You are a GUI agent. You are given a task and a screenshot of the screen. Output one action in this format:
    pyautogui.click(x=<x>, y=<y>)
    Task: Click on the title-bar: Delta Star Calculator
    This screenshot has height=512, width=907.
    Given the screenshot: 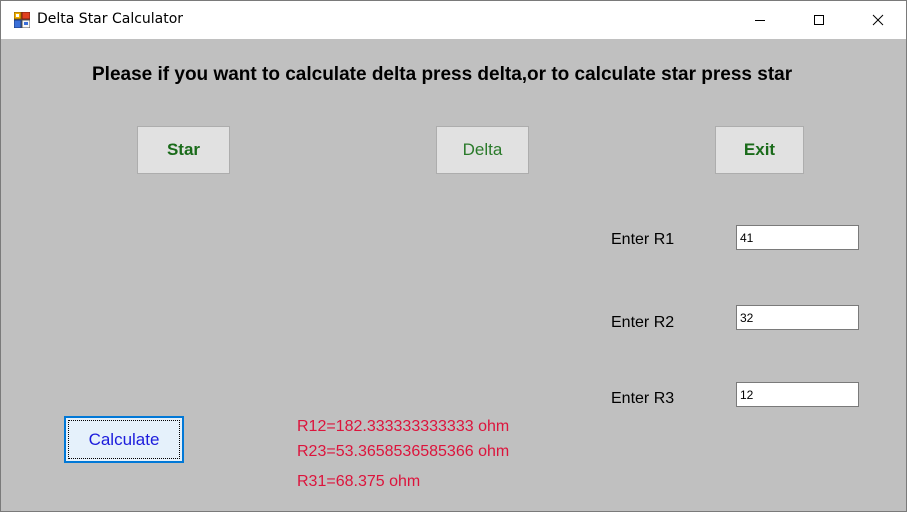 What is the action you would take?
    pyautogui.click(x=453, y=20)
    